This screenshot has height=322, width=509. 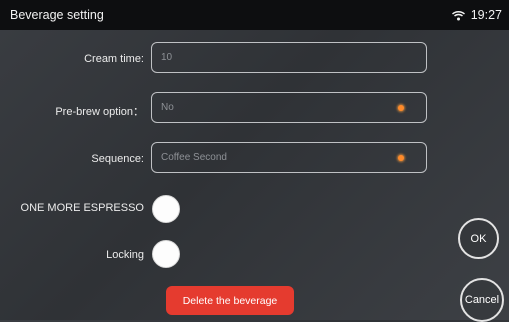 What do you see at coordinates (289, 157) in the screenshot?
I see `sequence-select: Coffee Second` at bounding box center [289, 157].